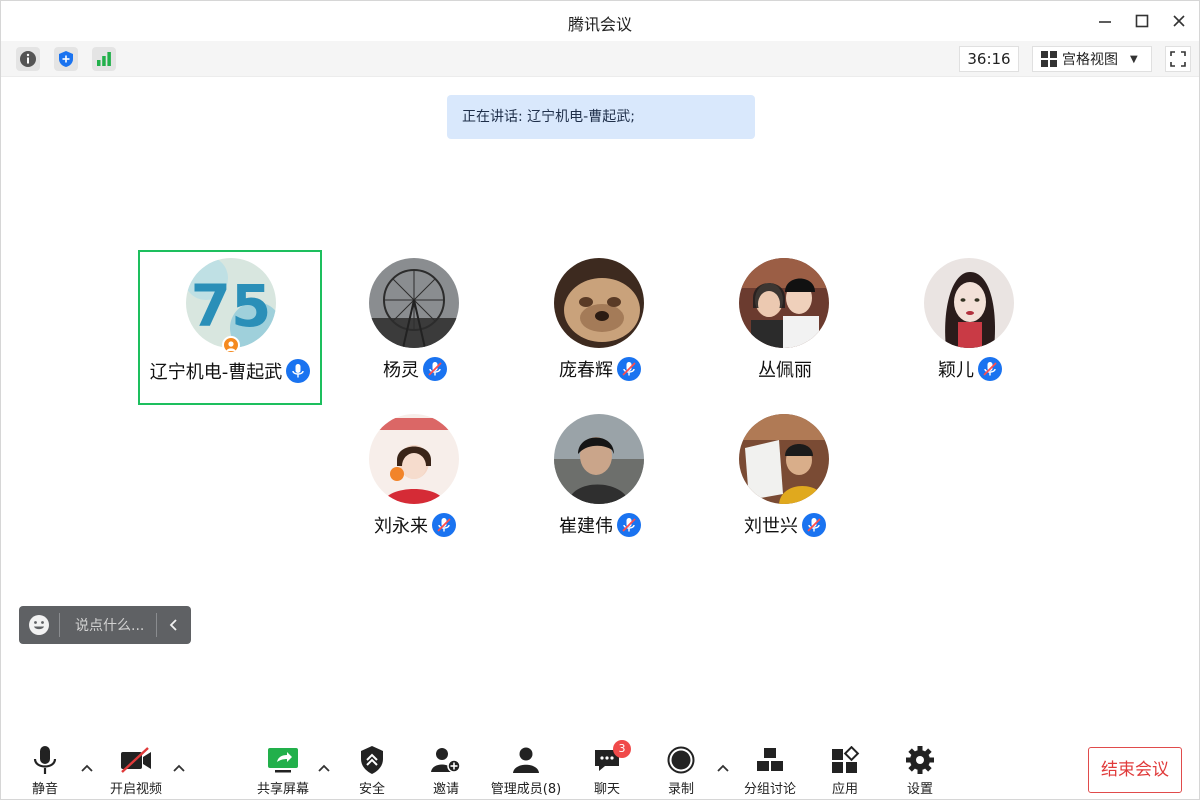  I want to click on share-screen-button: 共享屏幕, so click(283, 770).